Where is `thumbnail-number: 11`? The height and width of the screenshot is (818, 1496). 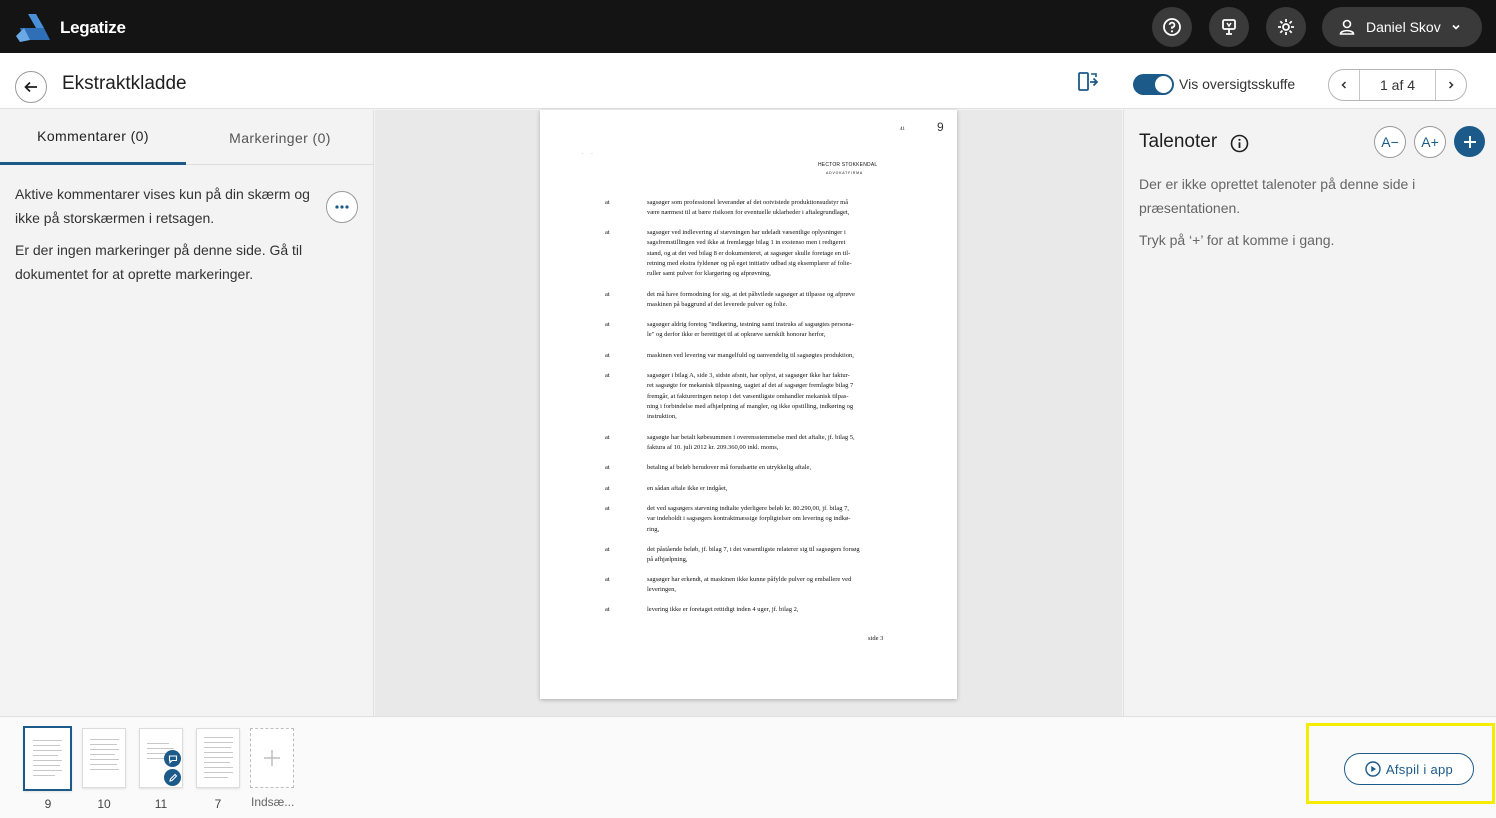 thumbnail-number: 11 is located at coordinates (161, 804).